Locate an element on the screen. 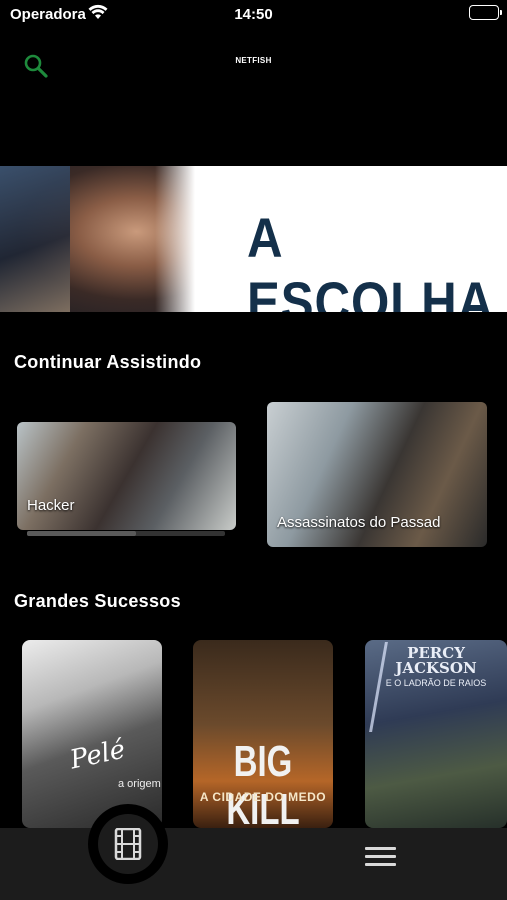 The height and width of the screenshot is (900, 507). status-clock: 14:50 is located at coordinates (253, 14).